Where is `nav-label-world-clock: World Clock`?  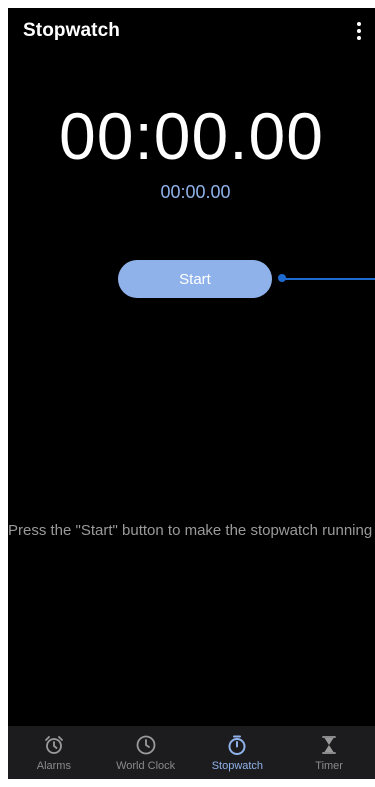 nav-label-world-clock: World Clock is located at coordinates (146, 765).